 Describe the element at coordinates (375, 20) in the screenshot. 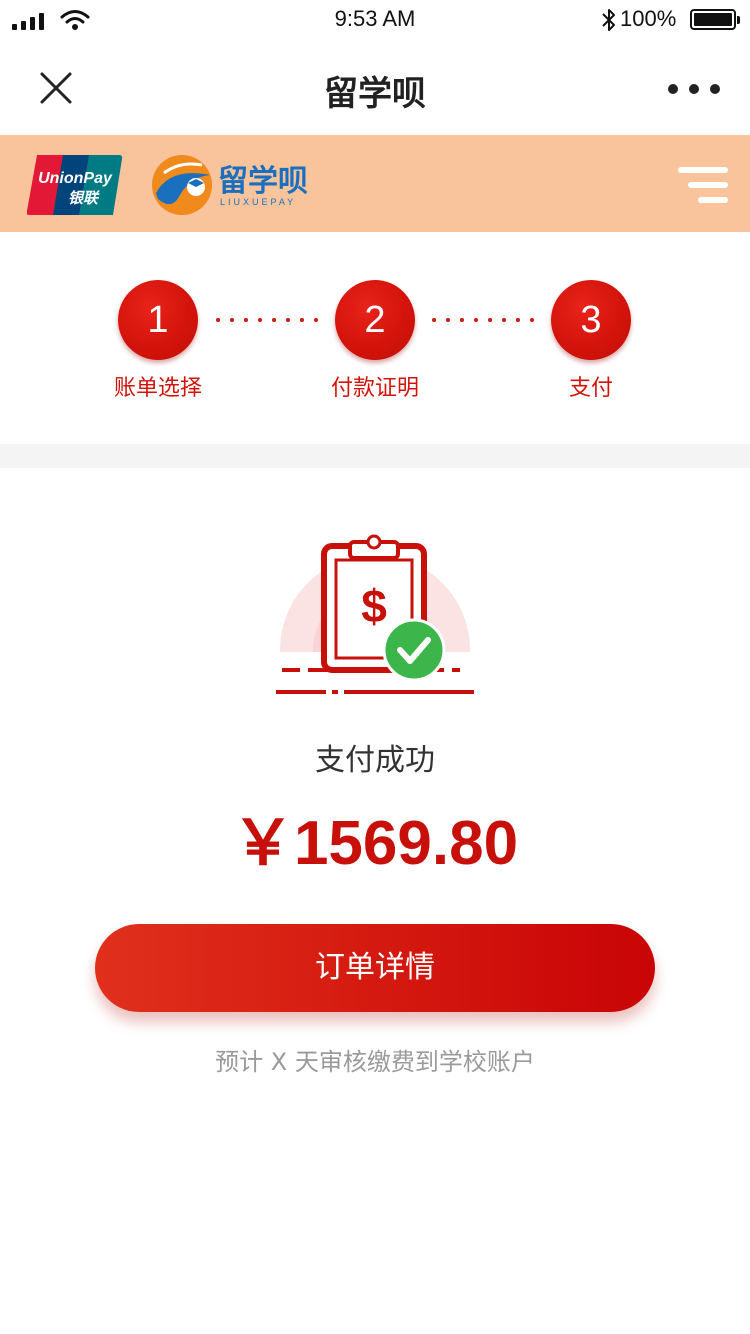

I see `status-bar: 9:53 AM 100%` at that location.